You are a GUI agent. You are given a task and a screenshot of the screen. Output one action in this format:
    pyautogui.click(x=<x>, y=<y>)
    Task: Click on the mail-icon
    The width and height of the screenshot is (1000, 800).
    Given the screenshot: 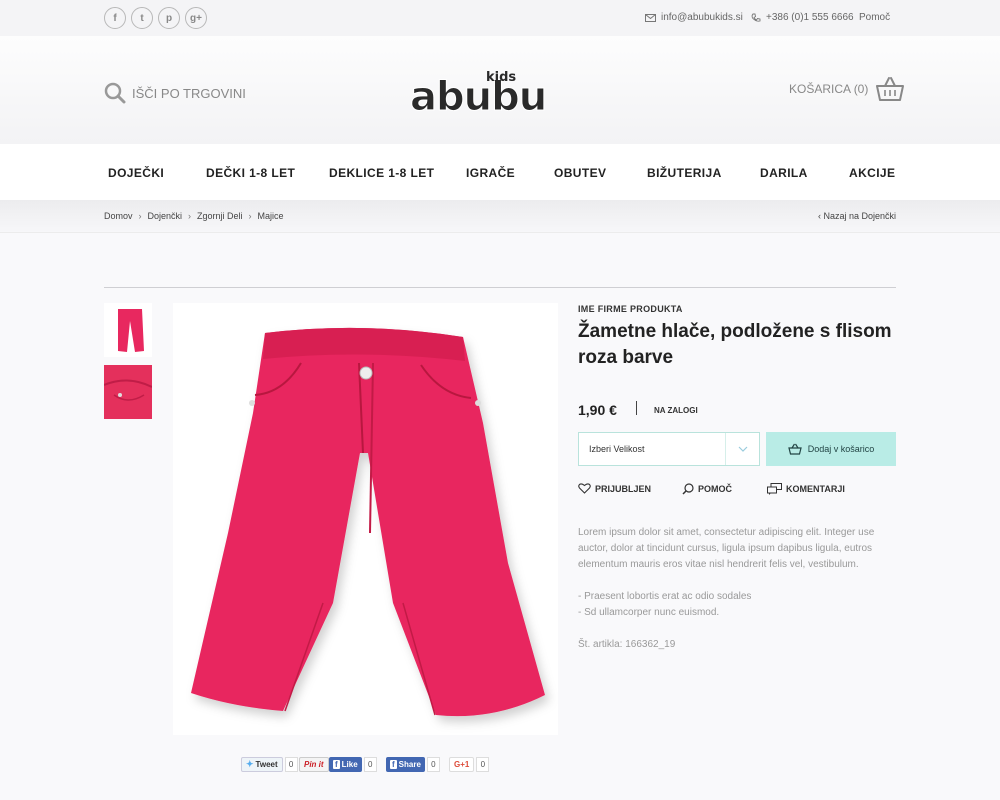 What is the action you would take?
    pyautogui.click(x=650, y=17)
    